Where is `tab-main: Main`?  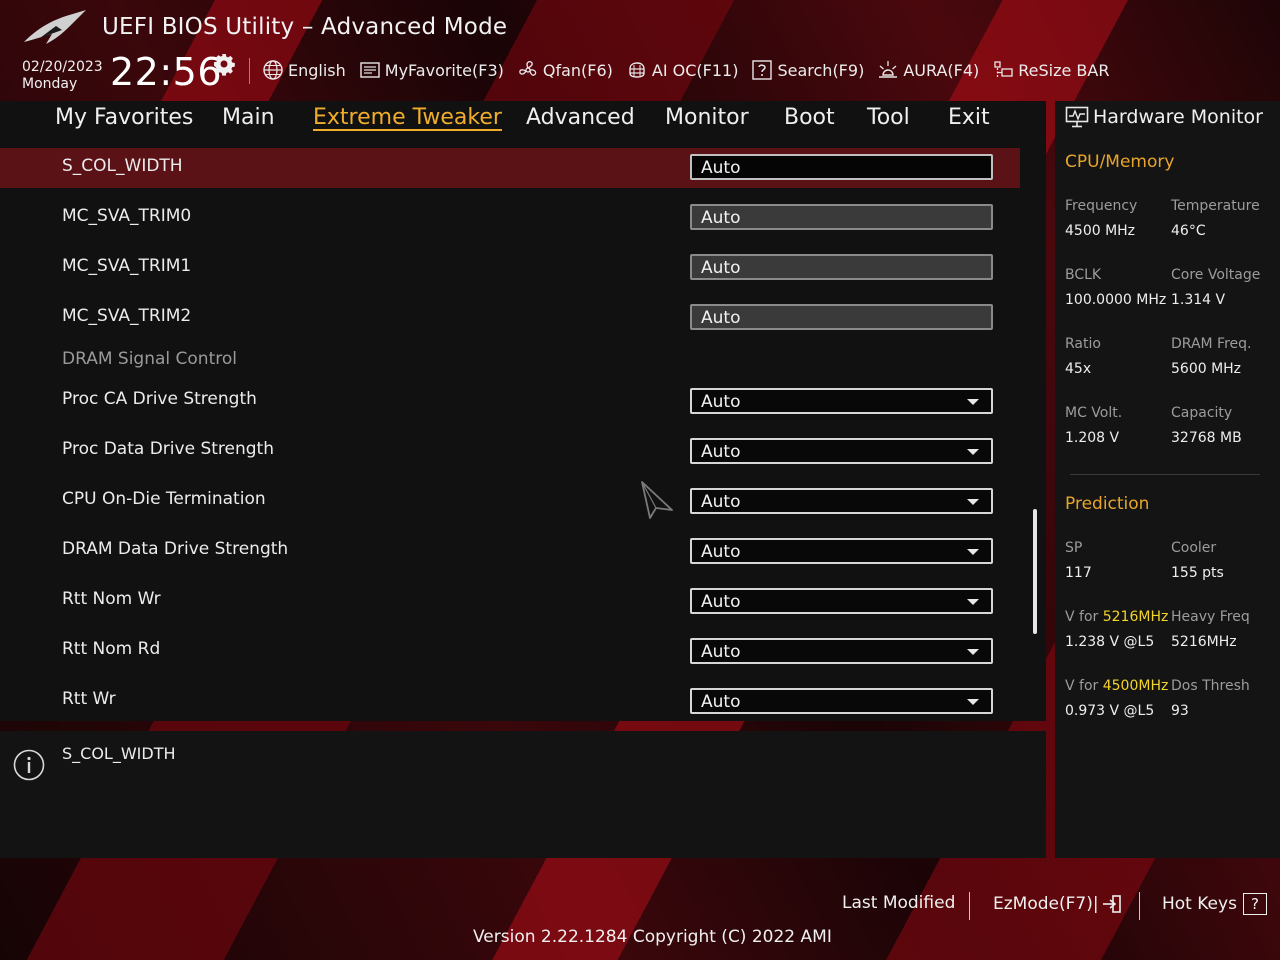
tab-main: Main is located at coordinates (248, 117).